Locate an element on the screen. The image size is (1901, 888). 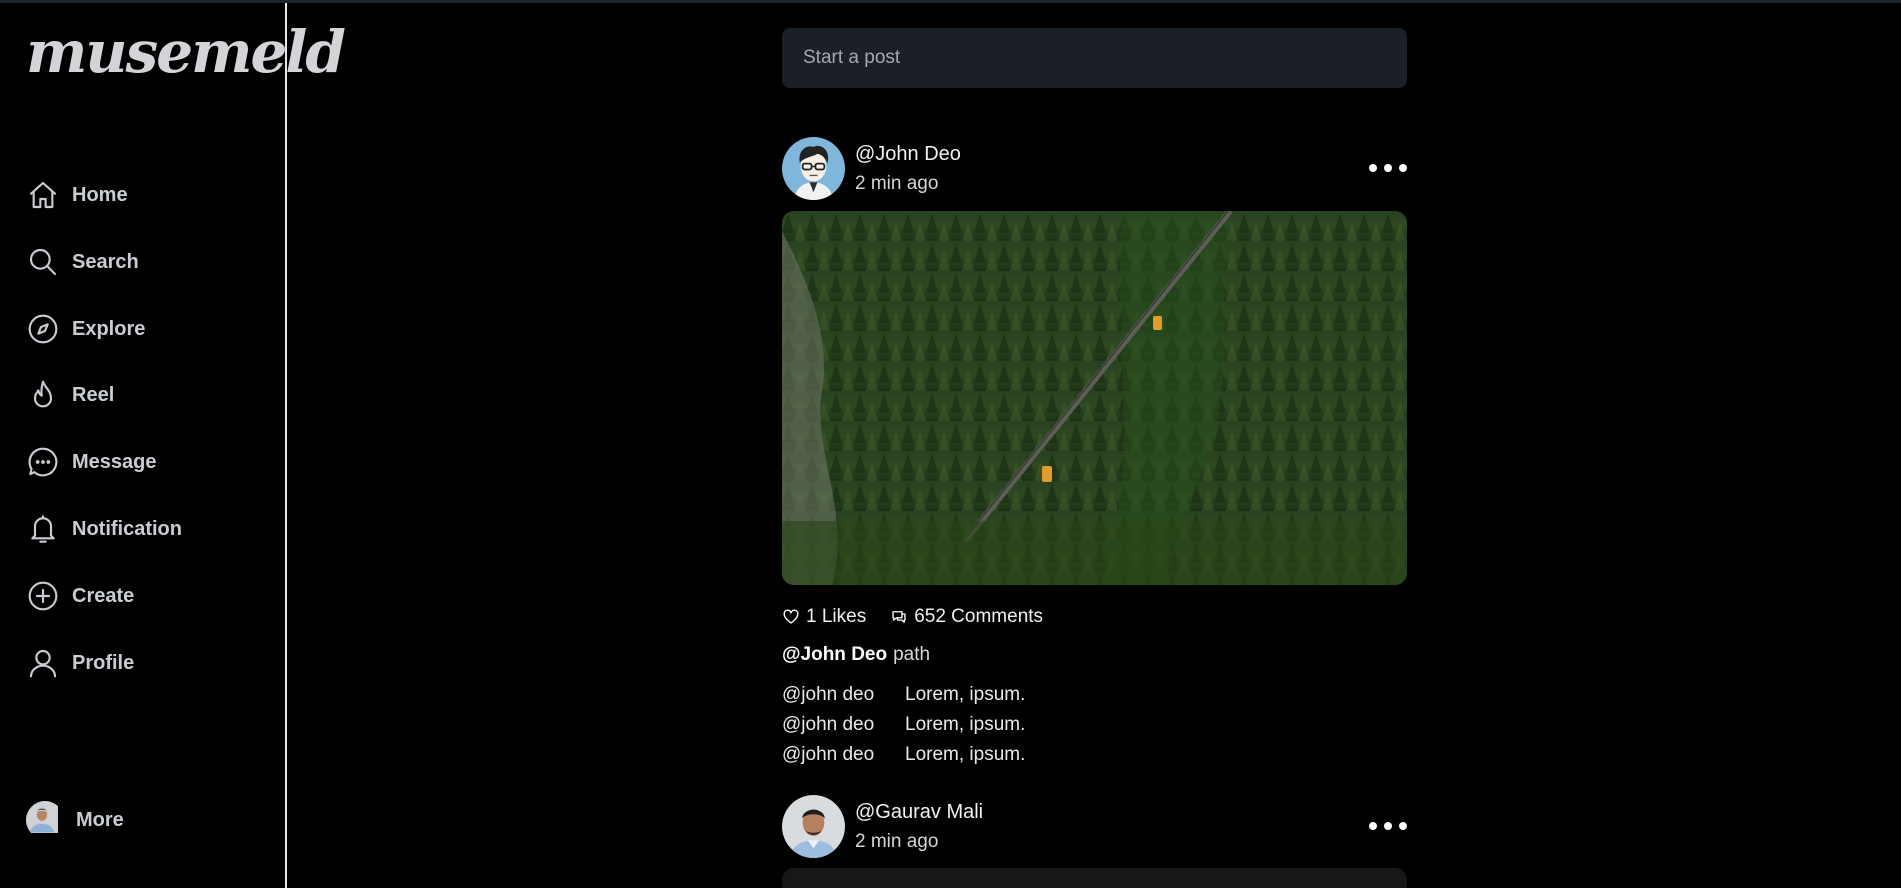
sidebar-item-profile: Profile is located at coordinates (146, 663).